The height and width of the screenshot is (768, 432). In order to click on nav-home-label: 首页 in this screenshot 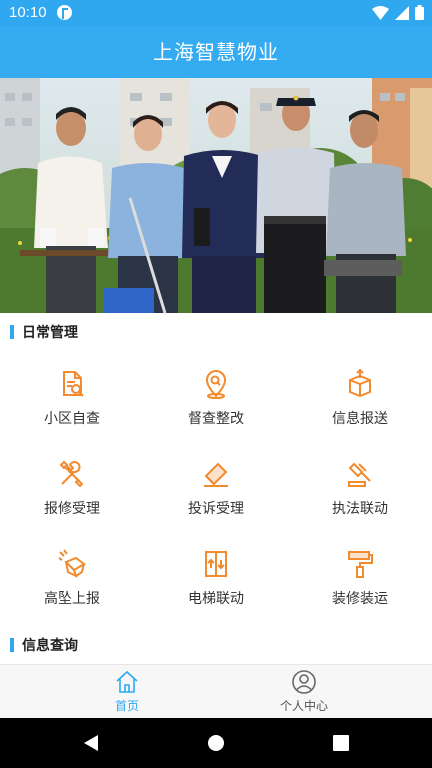, I will do `click(126, 706)`.